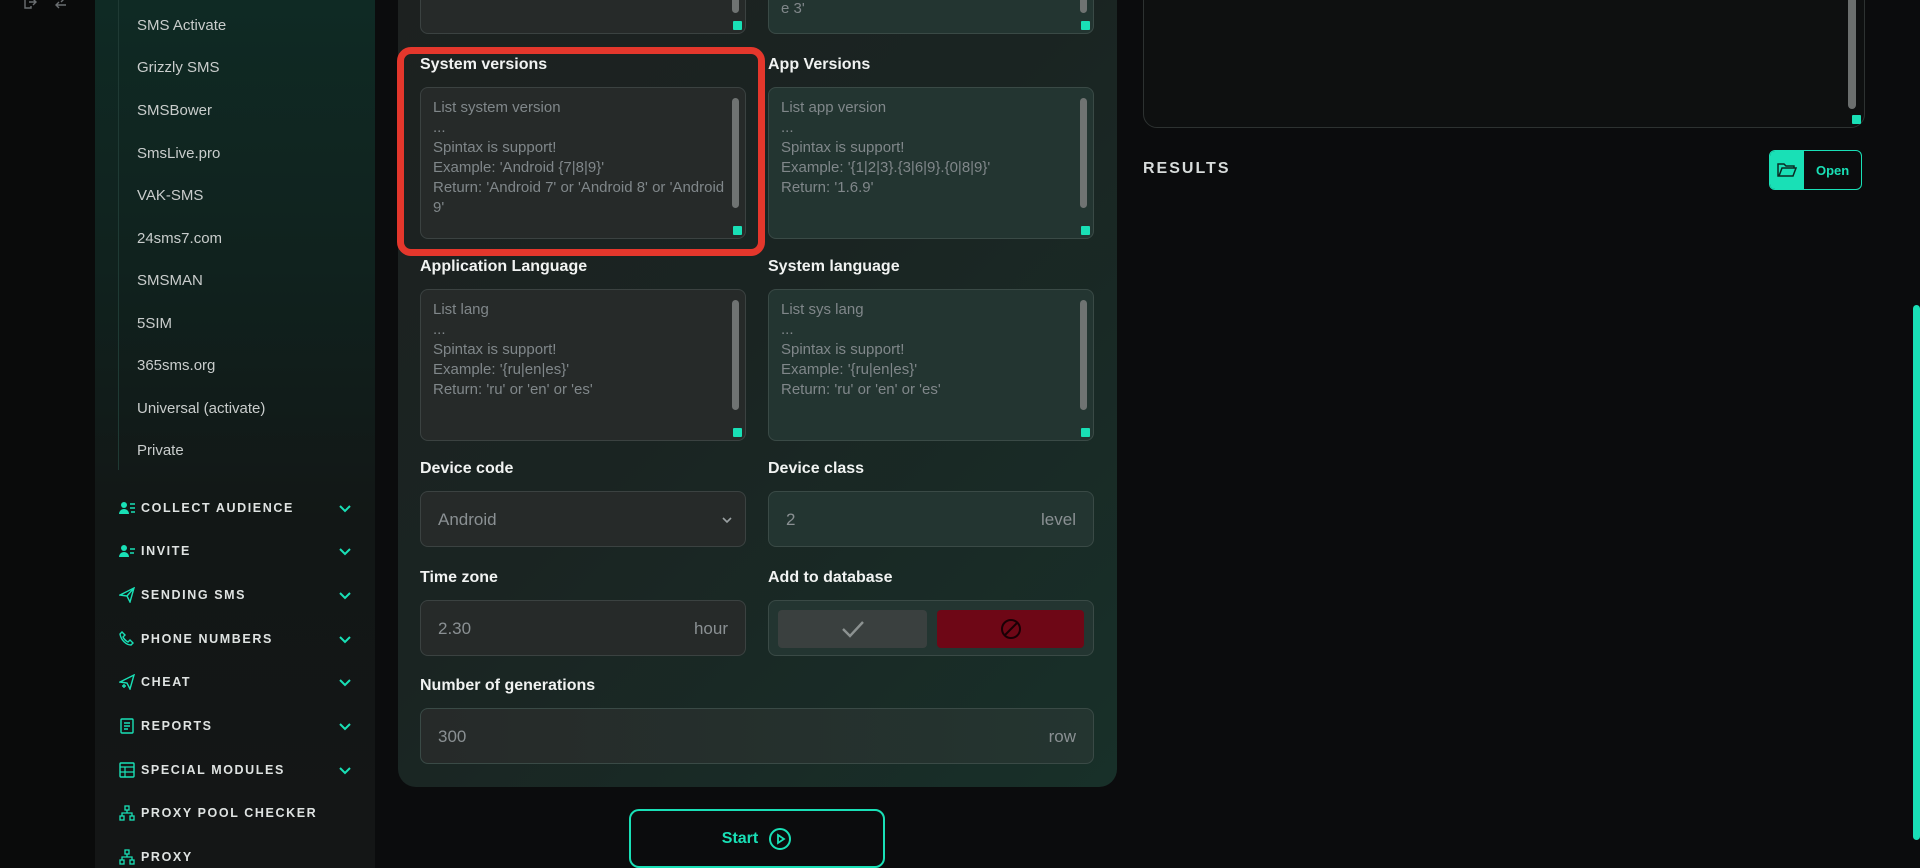 Image resolution: width=1920 pixels, height=868 pixels. What do you see at coordinates (740, 838) in the screenshot?
I see `start-label: Start` at bounding box center [740, 838].